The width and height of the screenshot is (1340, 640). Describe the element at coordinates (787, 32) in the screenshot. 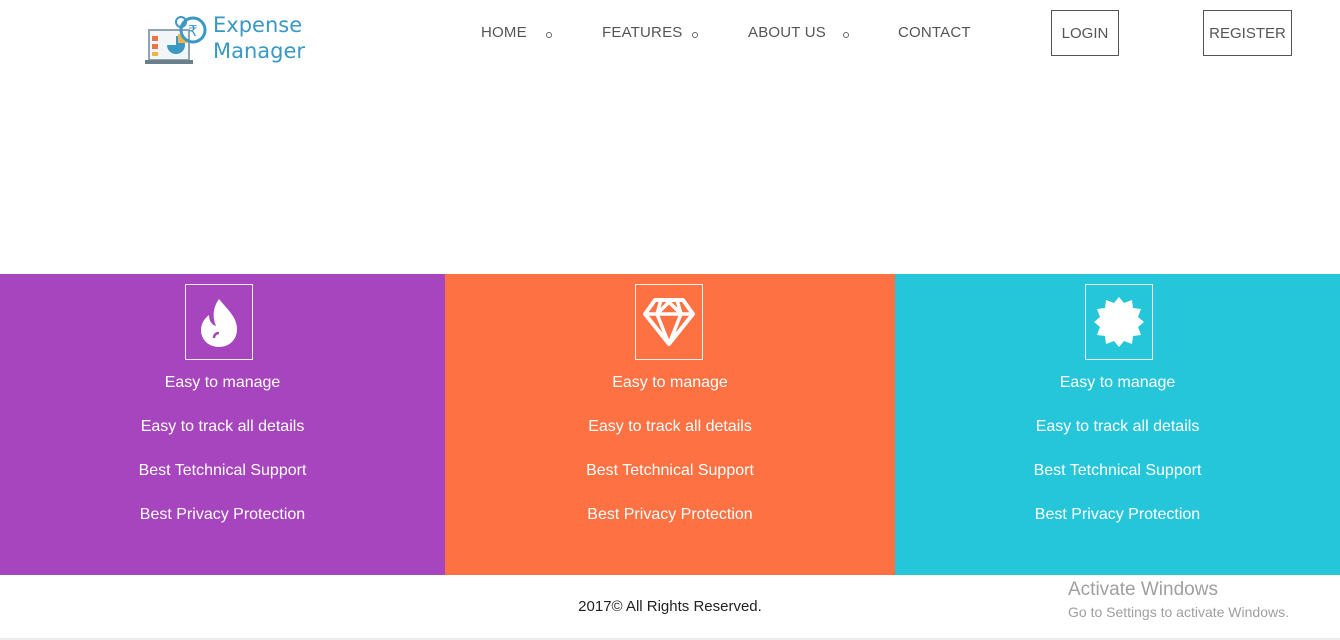

I see `nav-about-us: ABOUT US` at that location.